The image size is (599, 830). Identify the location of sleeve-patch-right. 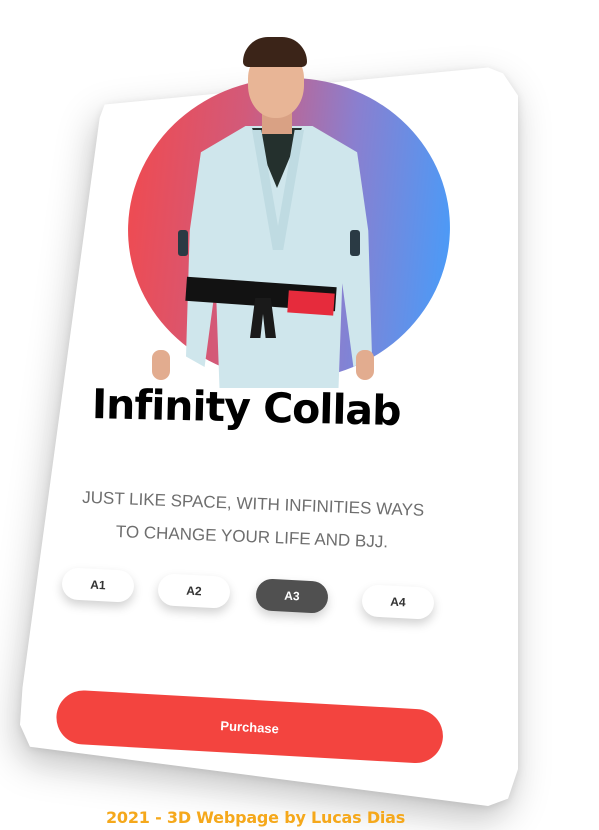
(355, 243).